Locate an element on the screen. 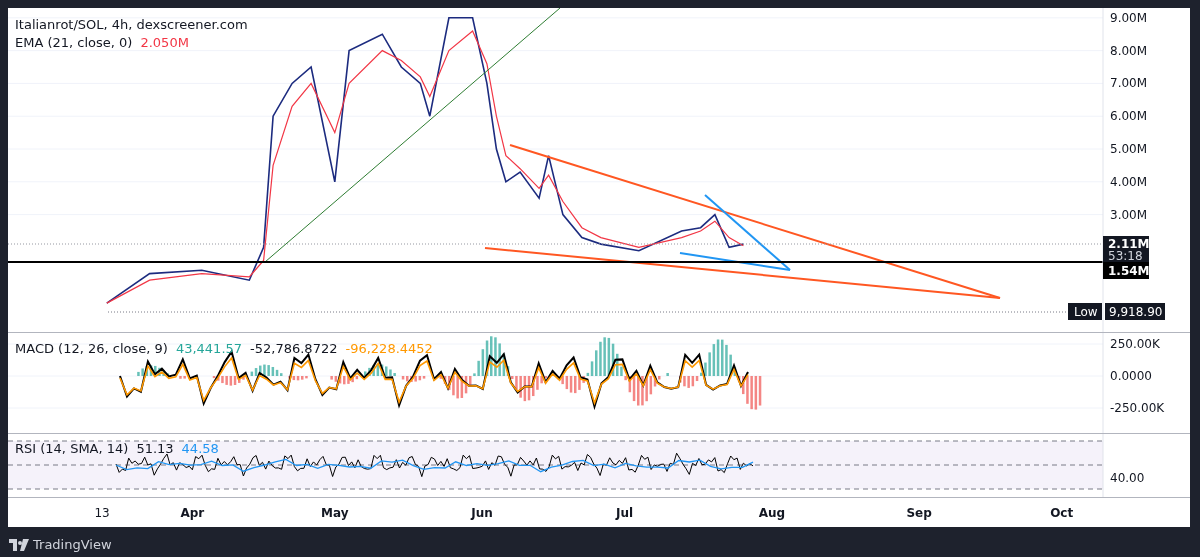  logo-icon is located at coordinates (19, 544).